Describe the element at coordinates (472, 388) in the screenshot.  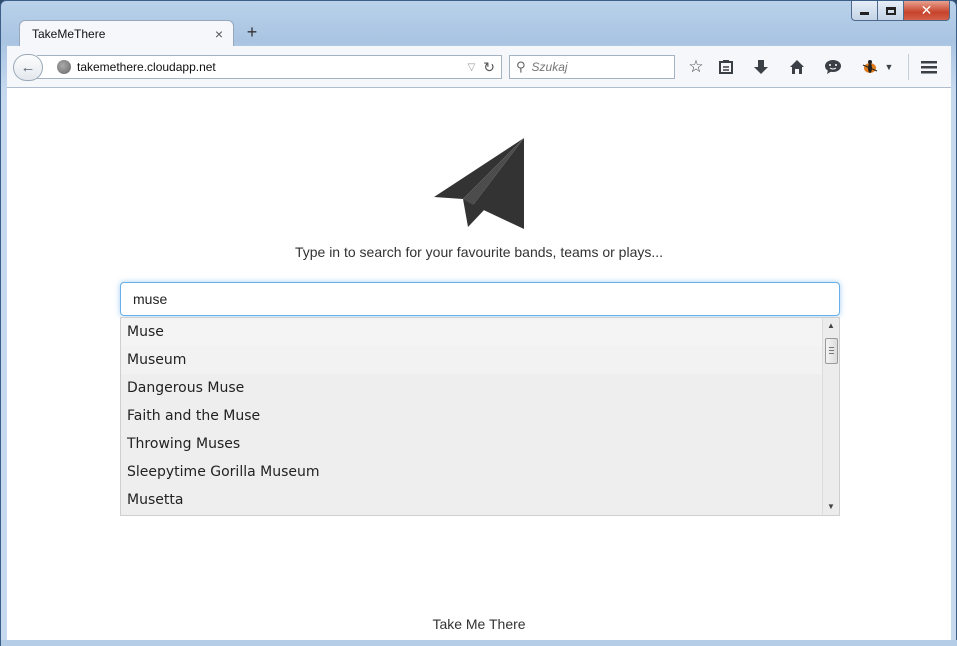
I see `suggestion-item: Dangerous Muse` at that location.